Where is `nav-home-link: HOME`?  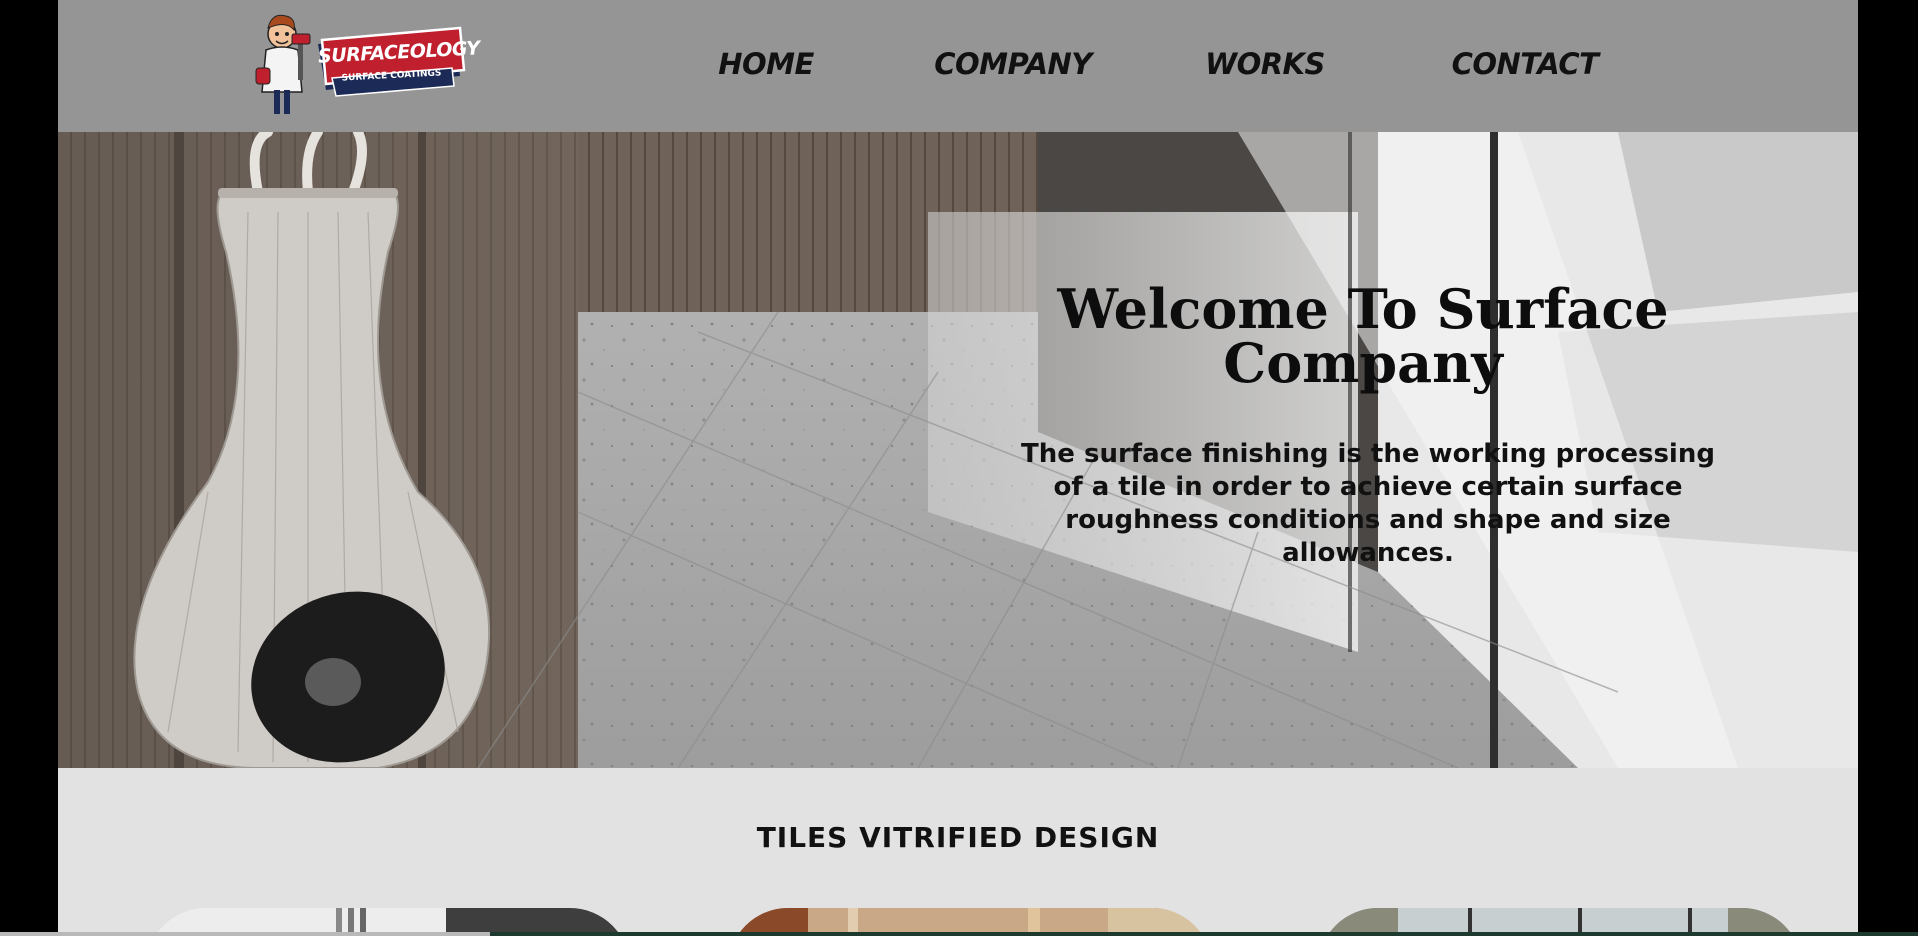 nav-home-link: HOME is located at coordinates (766, 64).